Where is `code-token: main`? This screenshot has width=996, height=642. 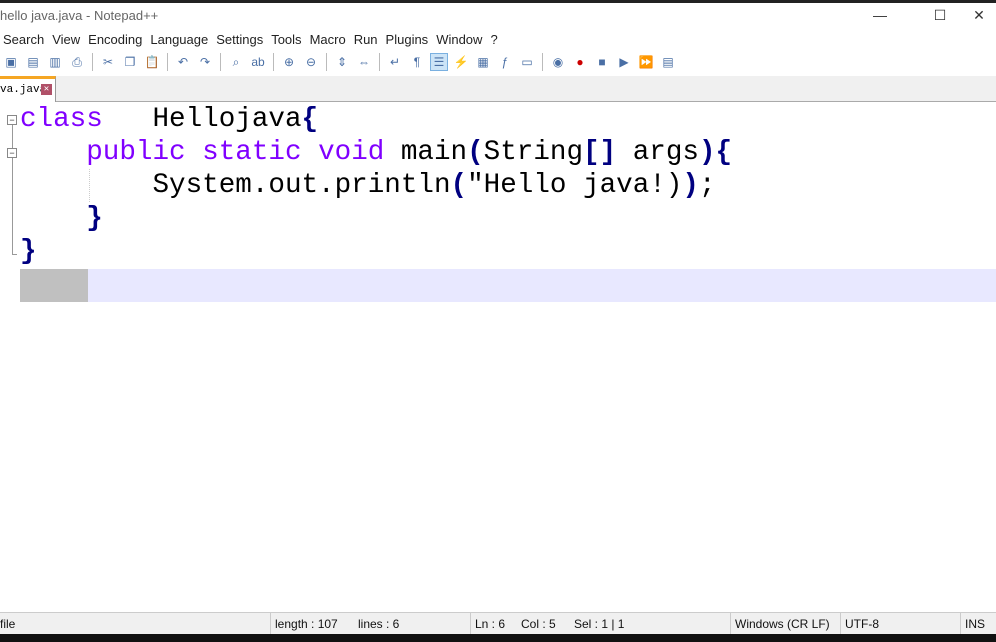 code-token: main is located at coordinates (426, 152).